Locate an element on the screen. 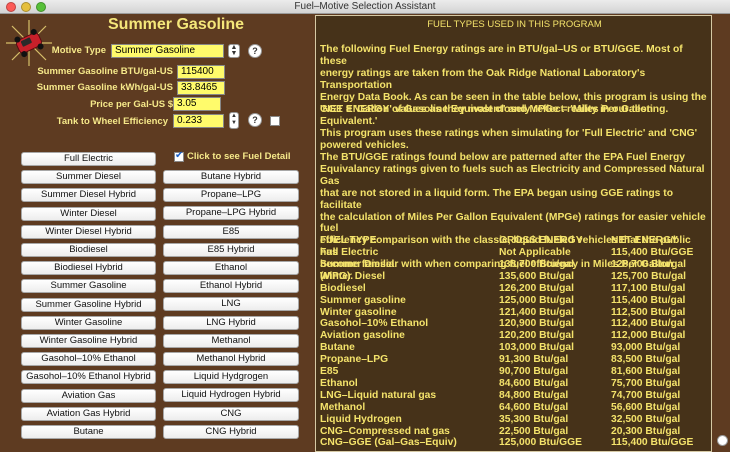  fuel-button: CNG Hybrid is located at coordinates (231, 431).